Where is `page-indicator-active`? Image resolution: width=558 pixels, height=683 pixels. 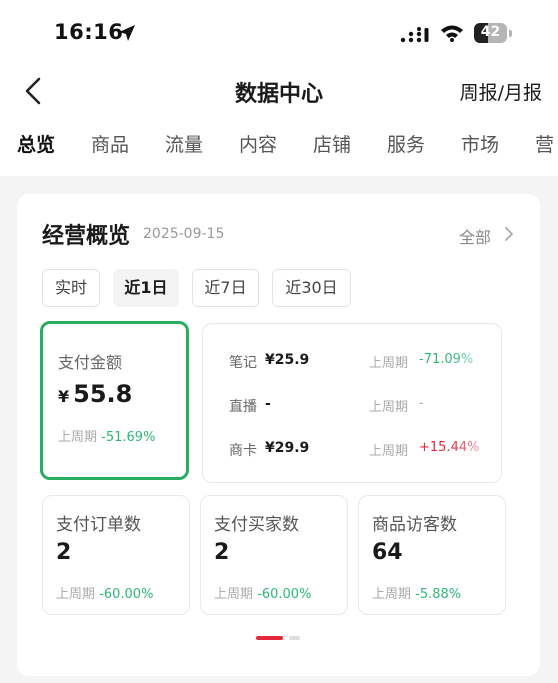 page-indicator-active is located at coordinates (269, 638).